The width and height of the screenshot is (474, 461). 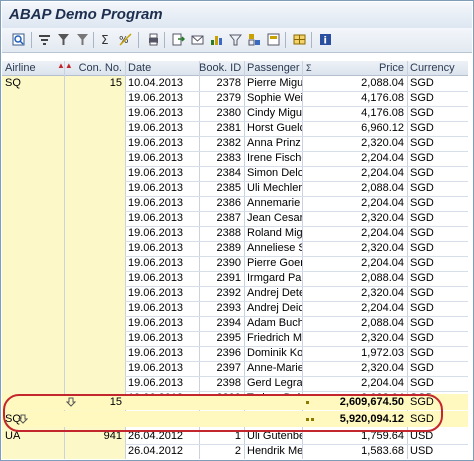 I want to click on mail-icon, so click(x=197, y=39).